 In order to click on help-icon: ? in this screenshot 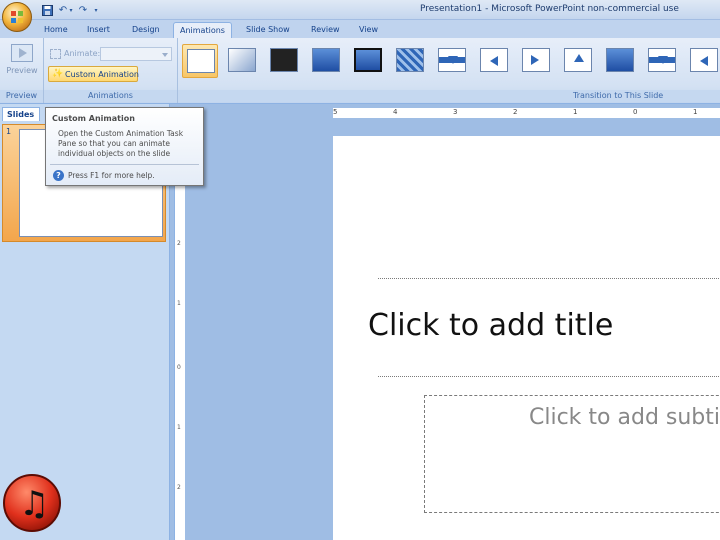, I will do `click(58, 175)`.